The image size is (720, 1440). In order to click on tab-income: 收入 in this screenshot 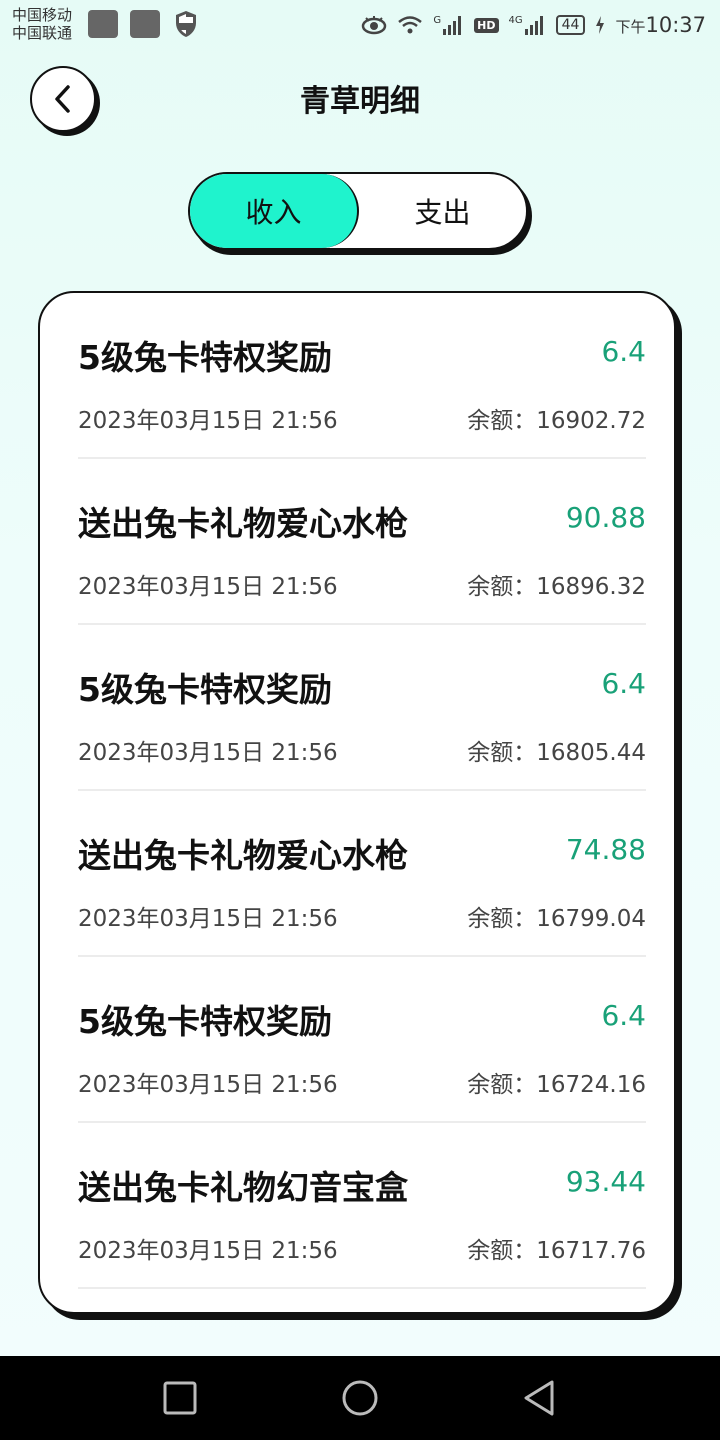, I will do `click(274, 211)`.